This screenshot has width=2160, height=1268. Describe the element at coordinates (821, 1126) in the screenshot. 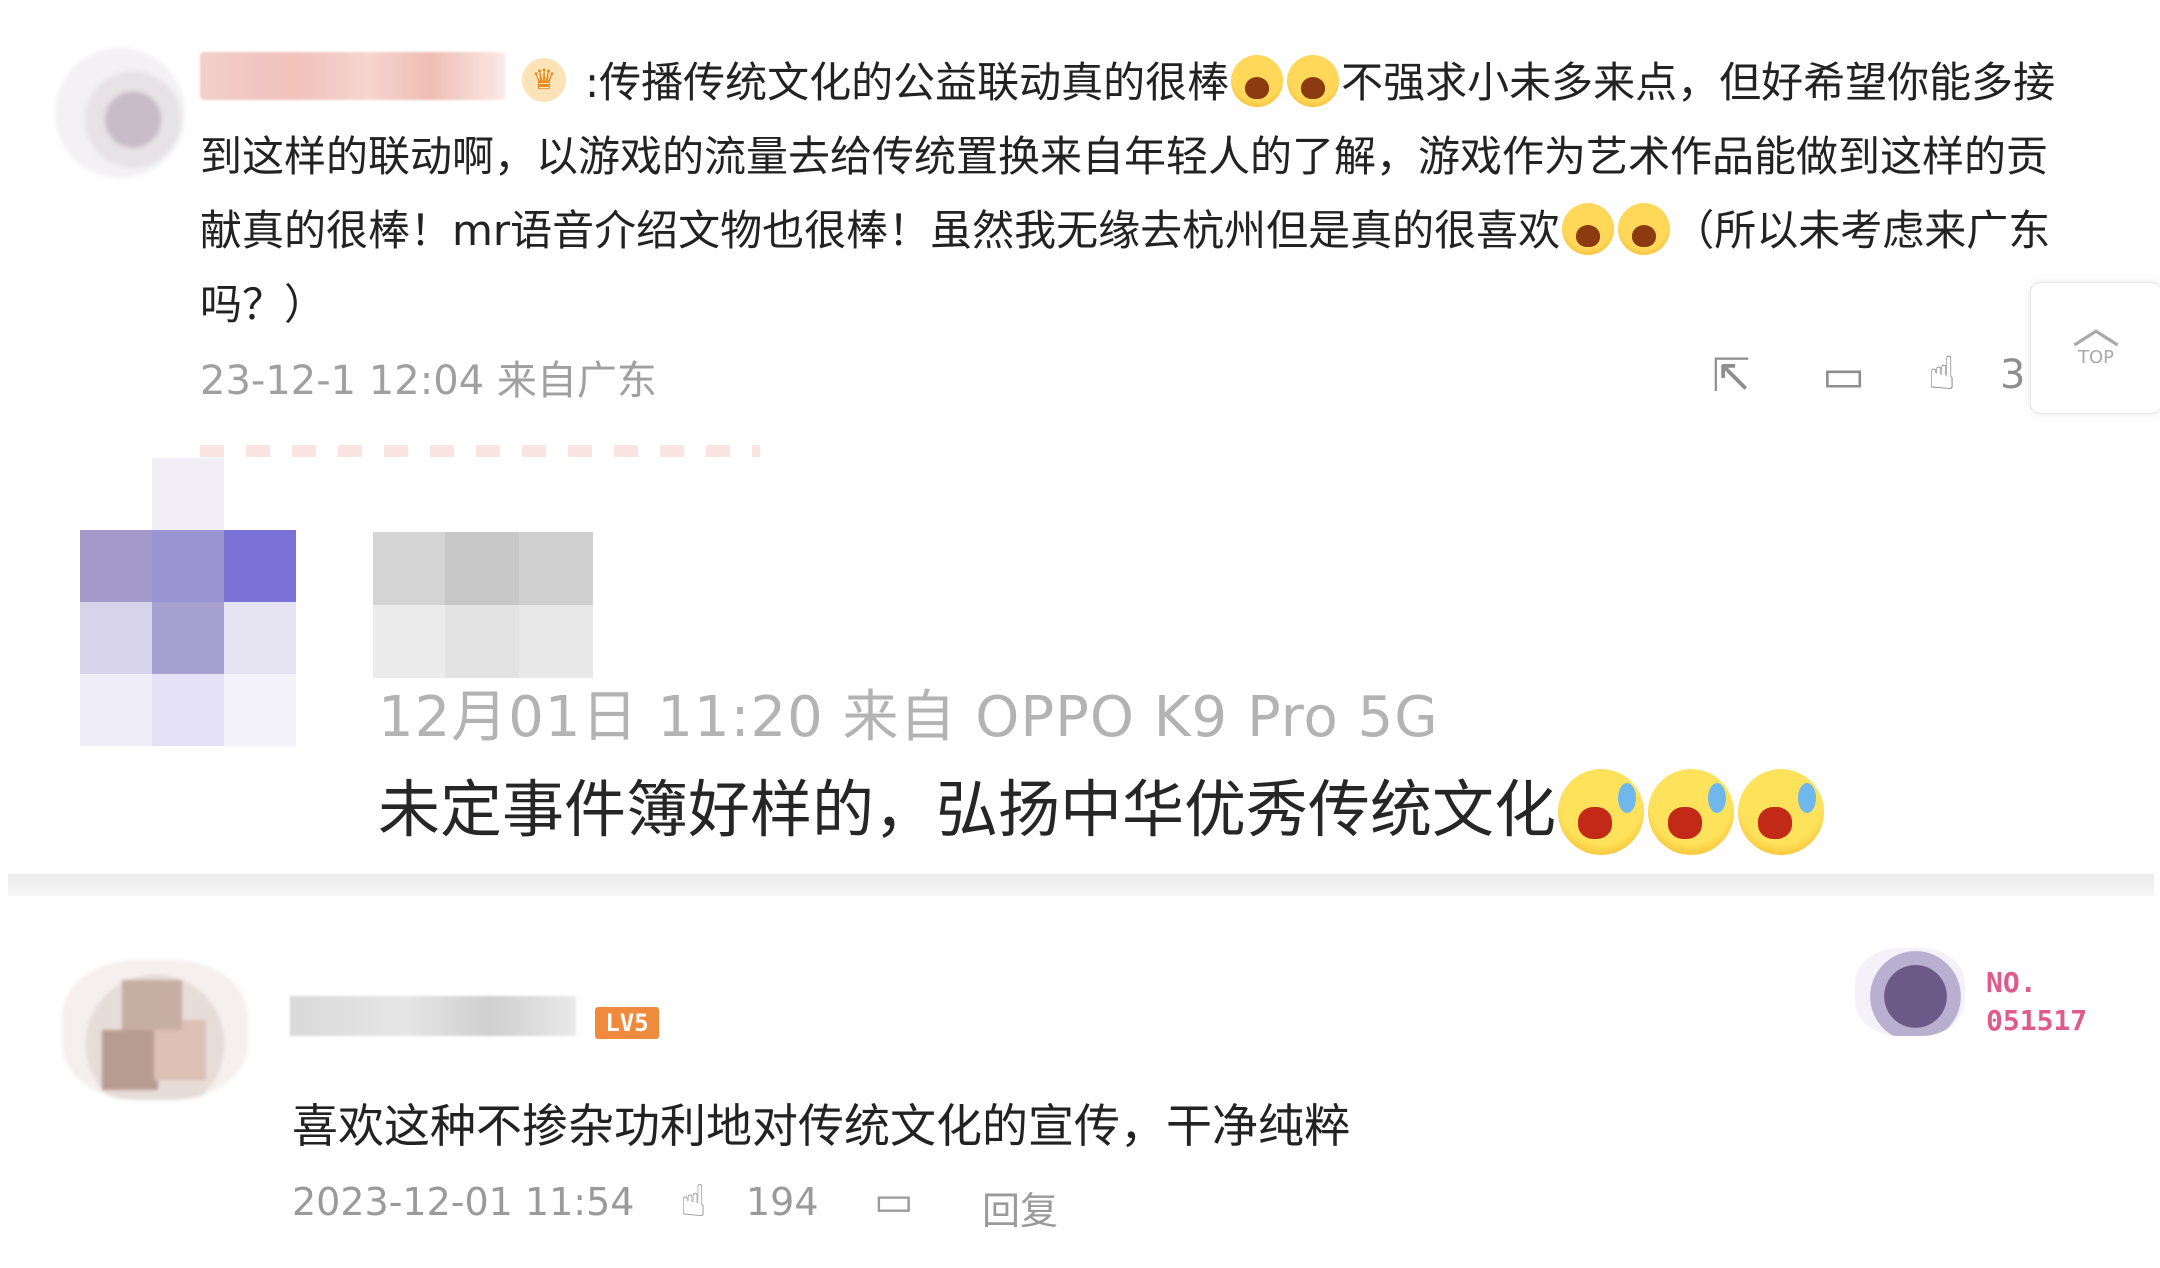

I see `comment-text: 喜欢这种不掺杂功利地对传统文化的宣传，干净纯粹` at that location.